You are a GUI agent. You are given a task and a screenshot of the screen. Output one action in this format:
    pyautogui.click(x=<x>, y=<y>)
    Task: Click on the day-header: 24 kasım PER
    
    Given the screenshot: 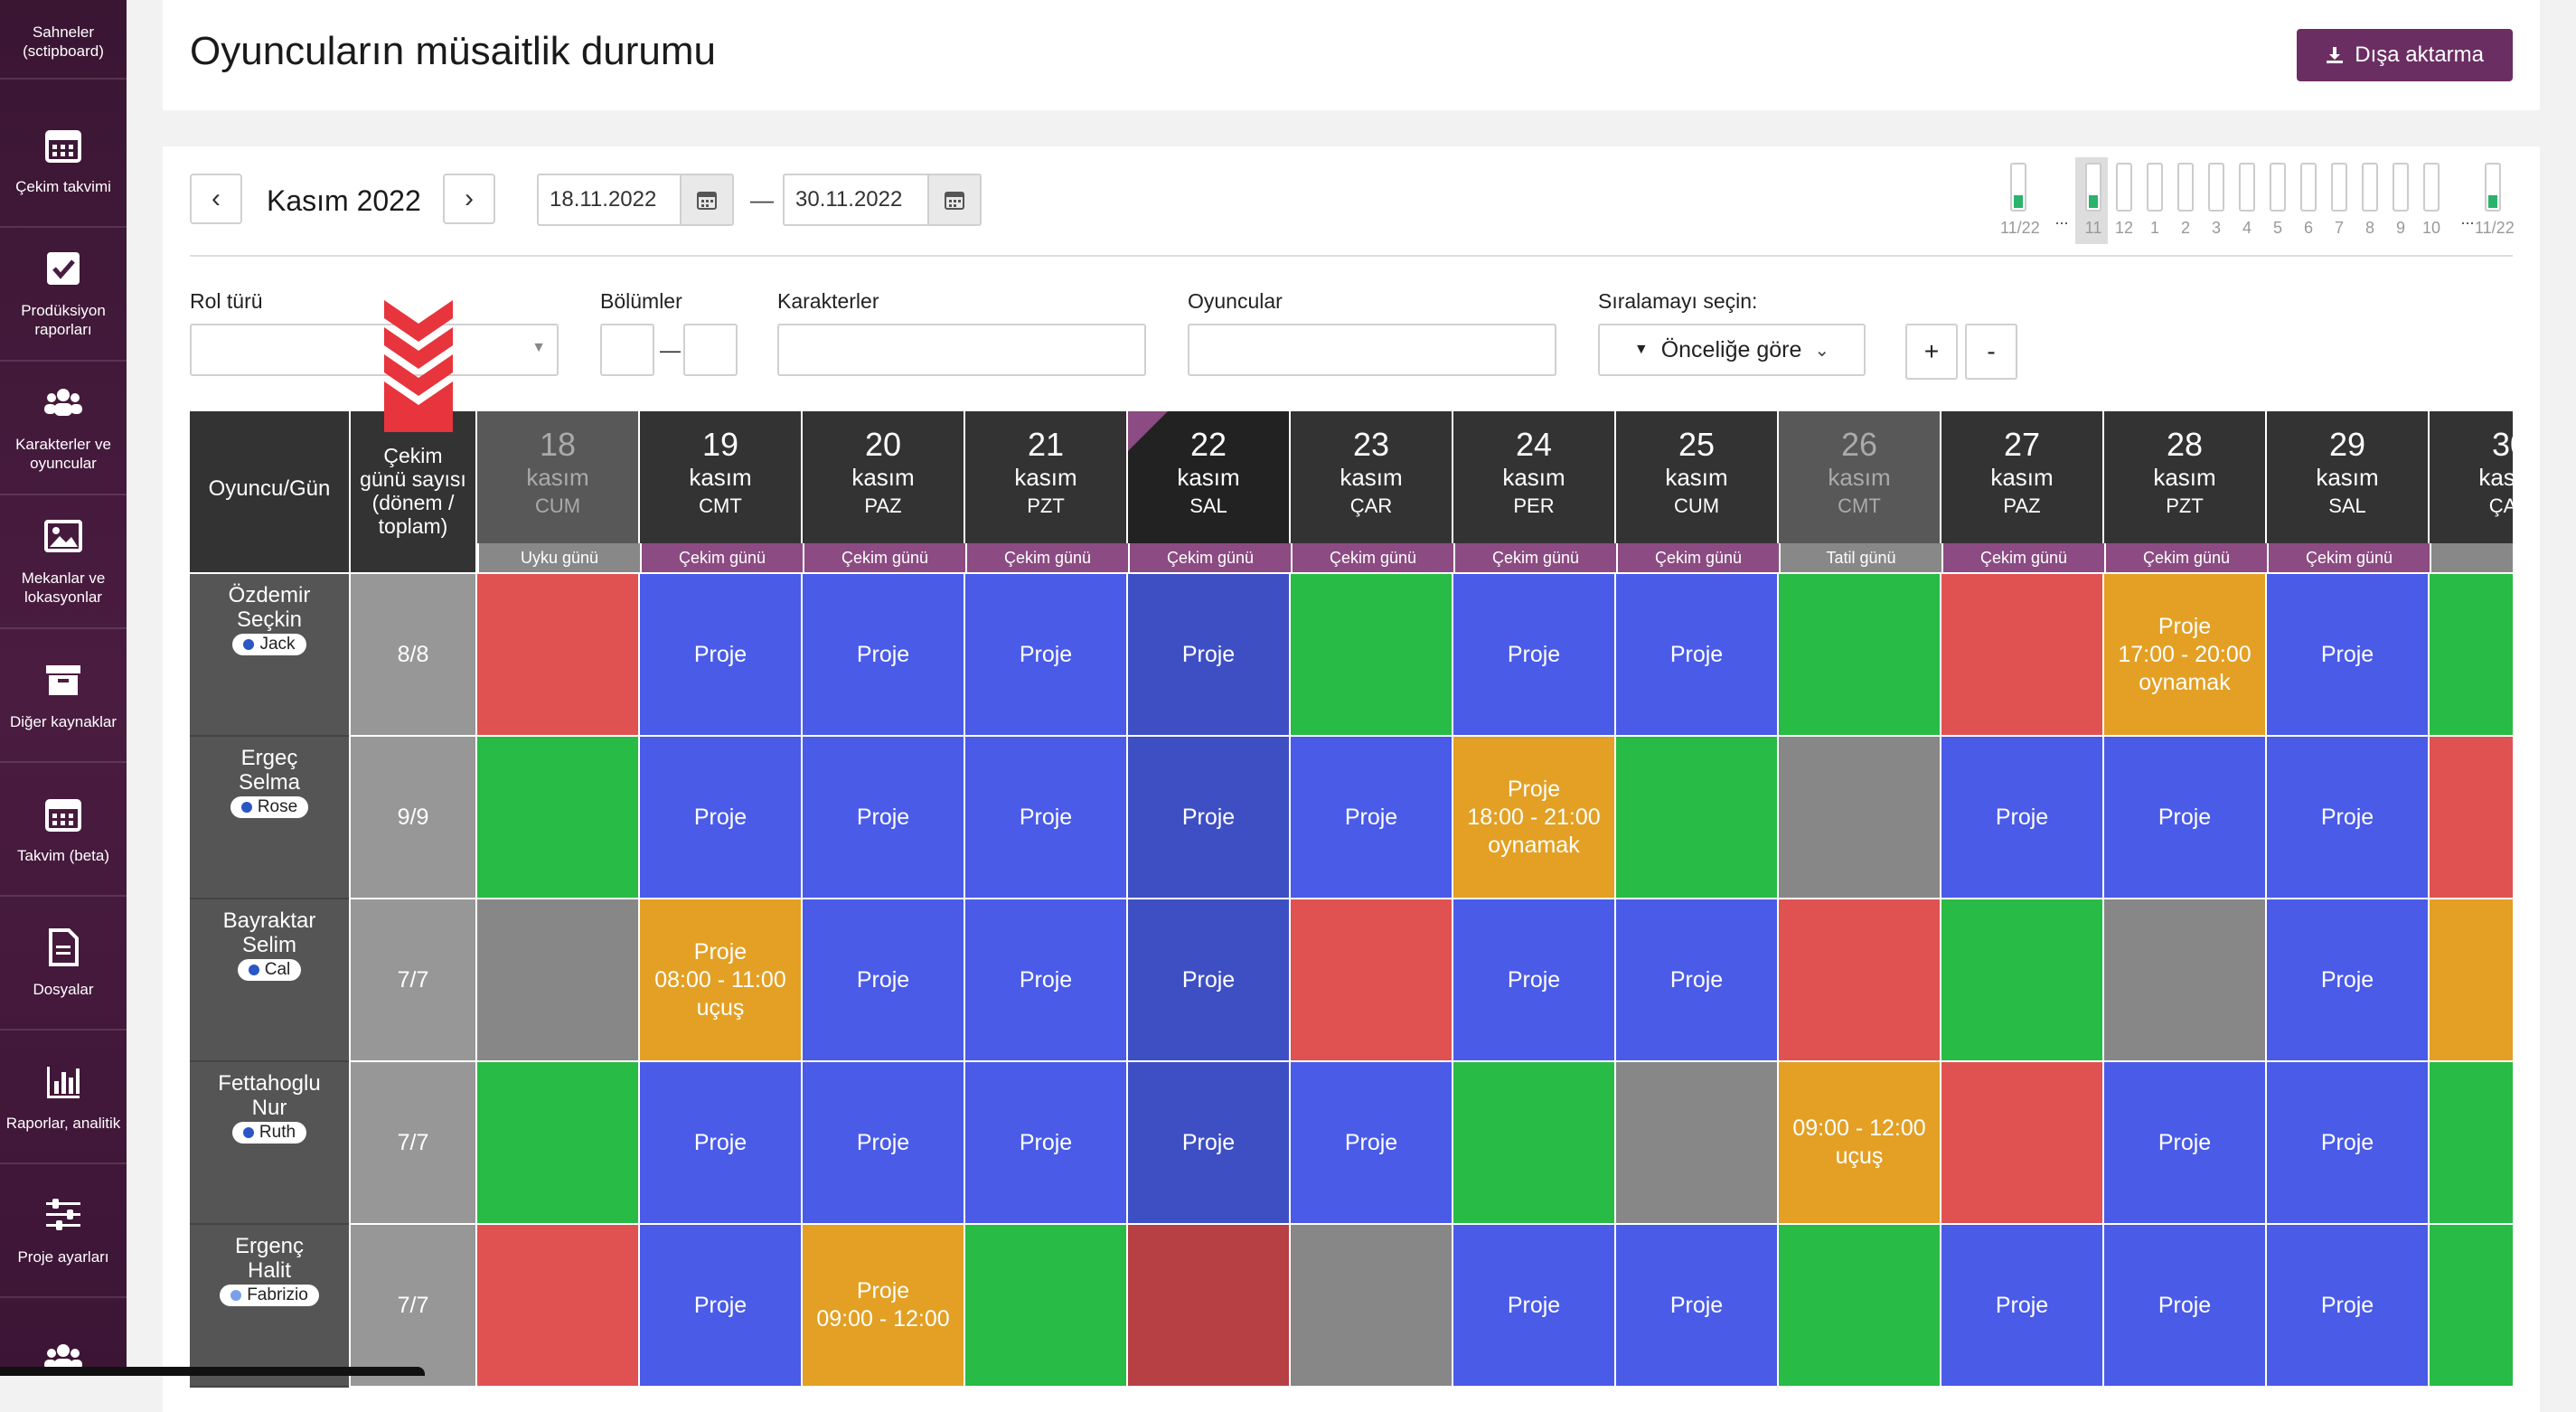 What is the action you would take?
    pyautogui.click(x=1533, y=477)
    